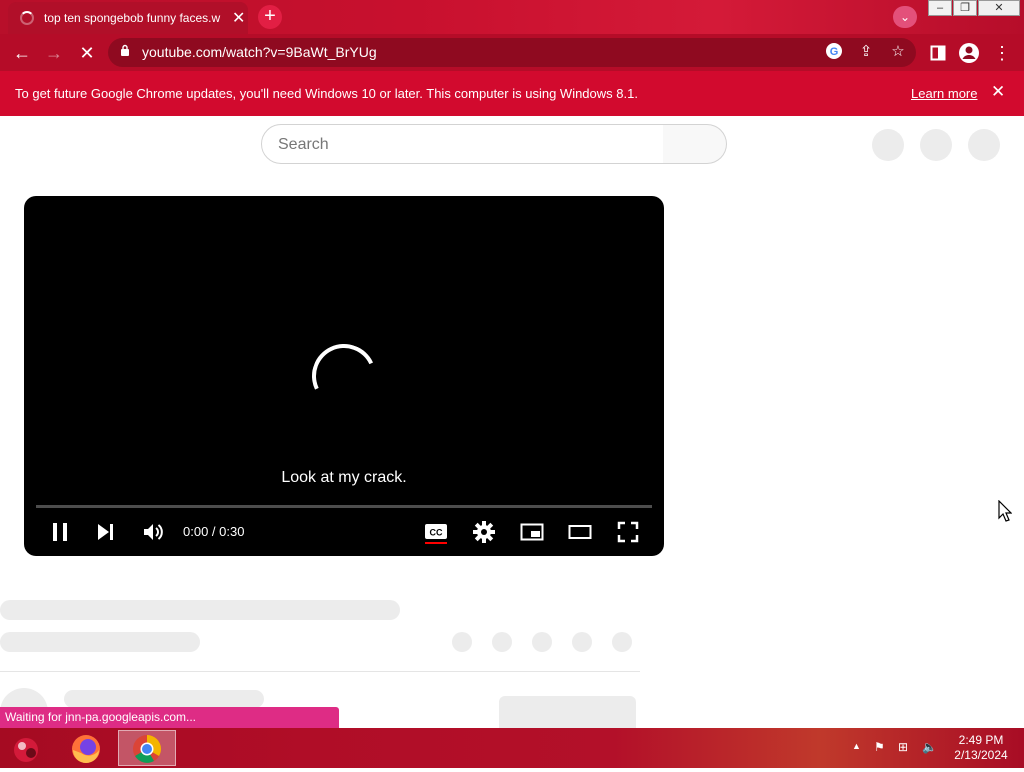 The width and height of the screenshot is (1024, 772). Describe the element at coordinates (344, 506) in the screenshot. I see `progress-bar` at that location.